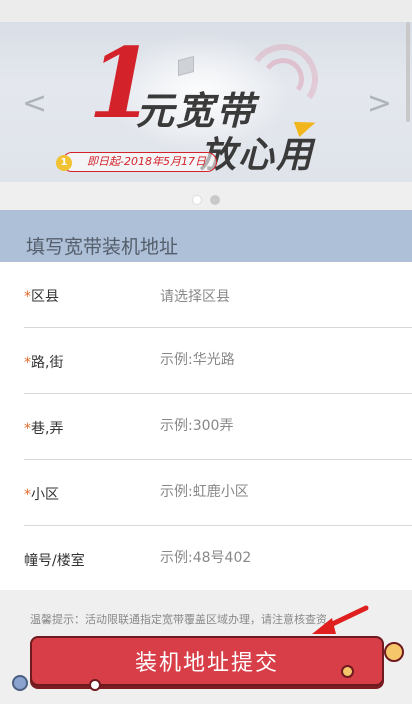 Image resolution: width=412 pixels, height=704 pixels. What do you see at coordinates (44, 363) in the screenshot?
I see `field-label: *路,街` at bounding box center [44, 363].